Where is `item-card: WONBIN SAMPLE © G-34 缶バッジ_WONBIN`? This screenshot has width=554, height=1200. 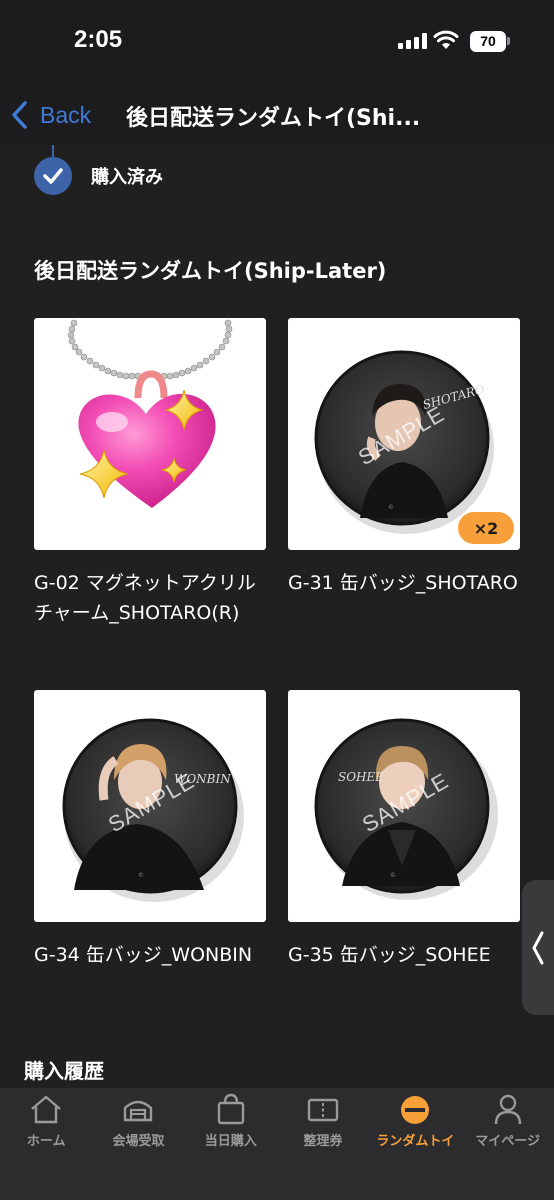
item-card: WONBIN SAMPLE © G-34 缶バッジ_WONBIN is located at coordinates (150, 830).